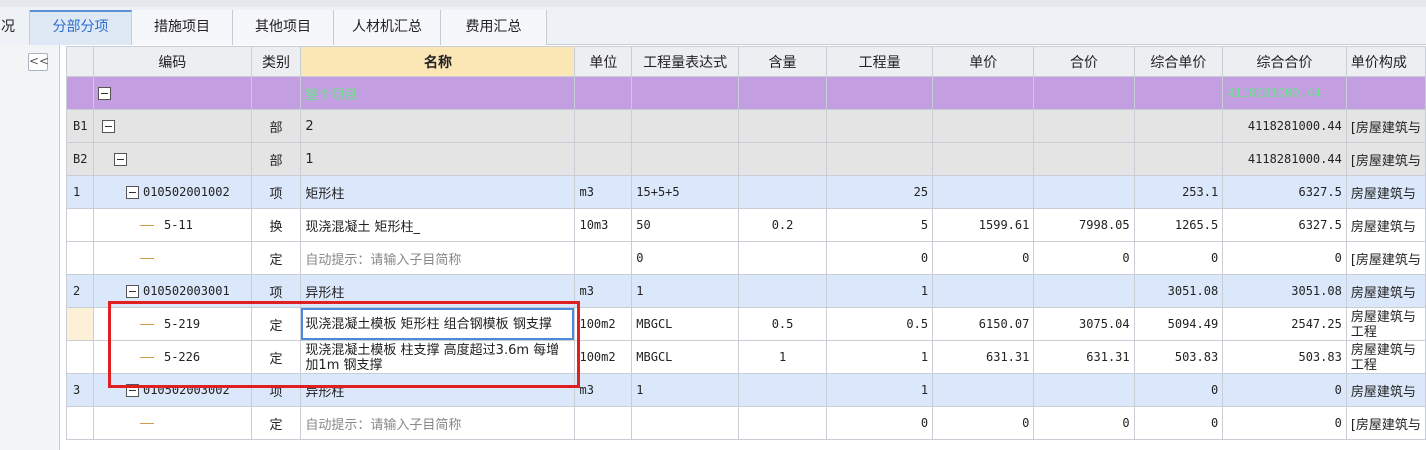 The image size is (1426, 450). Describe the element at coordinates (746, 390) in the screenshot. I see `table-row: 3 010502003002 项异形柱 m3 1 1 0 0 房屋建筑与` at that location.